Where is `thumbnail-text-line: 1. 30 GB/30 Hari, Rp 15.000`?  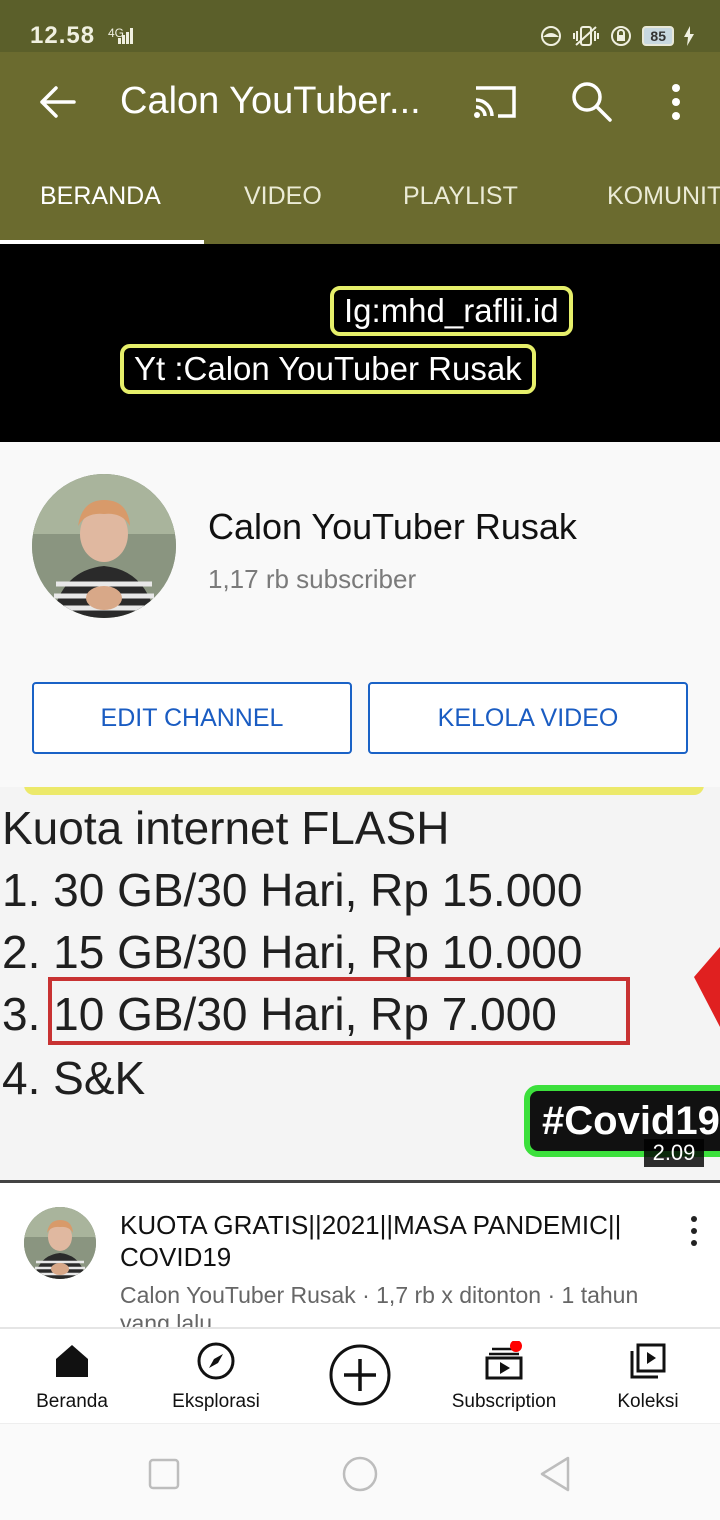 thumbnail-text-line: 1. 30 GB/30 Hari, Rp 15.000 is located at coordinates (292, 890).